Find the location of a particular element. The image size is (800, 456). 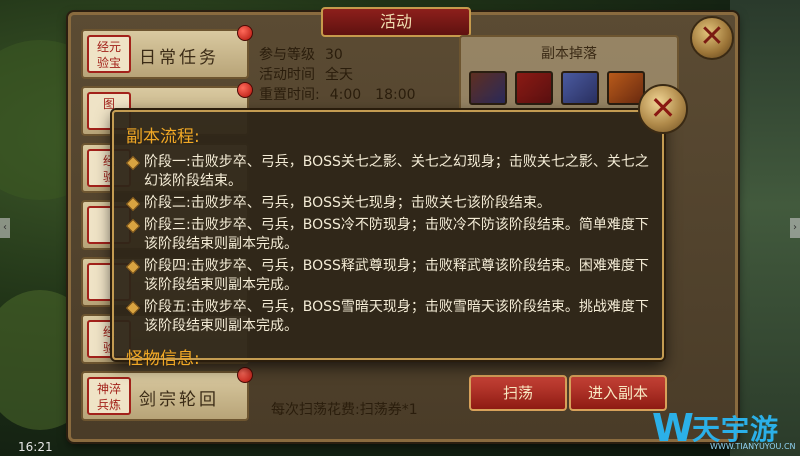

scroll-left-arrow: ‹ is located at coordinates (5, 228).